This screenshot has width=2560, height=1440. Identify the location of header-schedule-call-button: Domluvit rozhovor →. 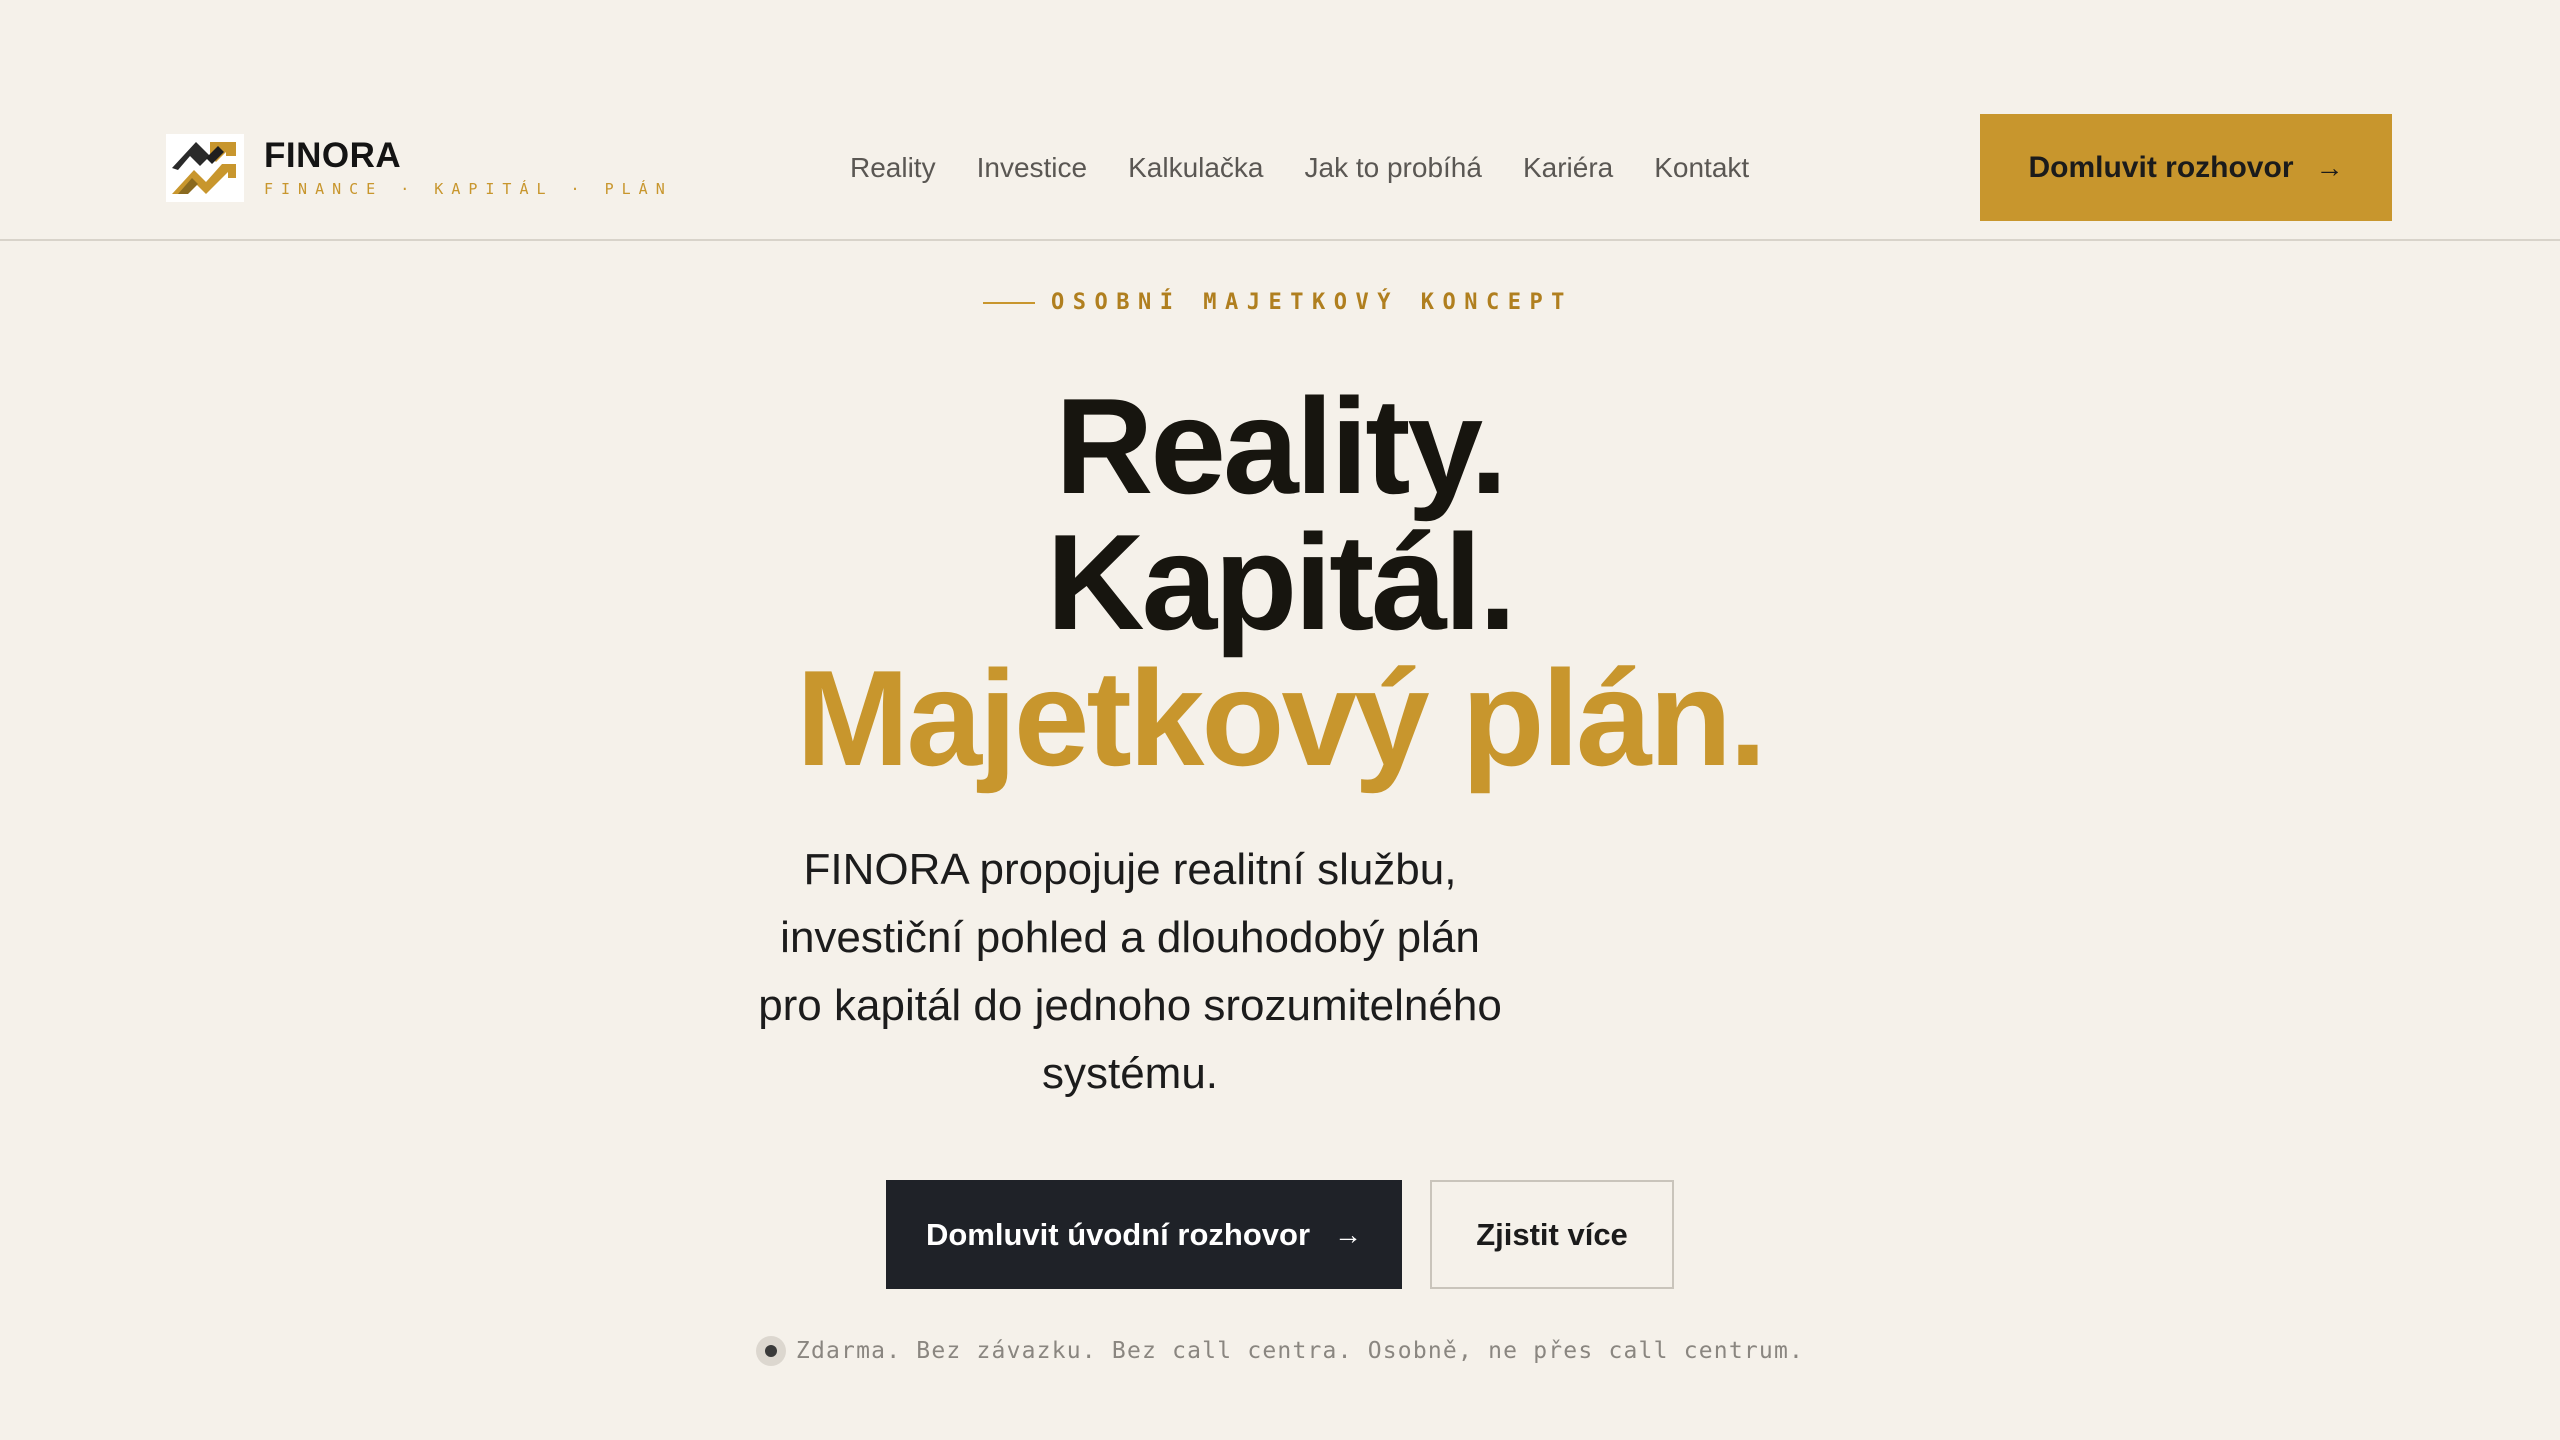
(2186, 167).